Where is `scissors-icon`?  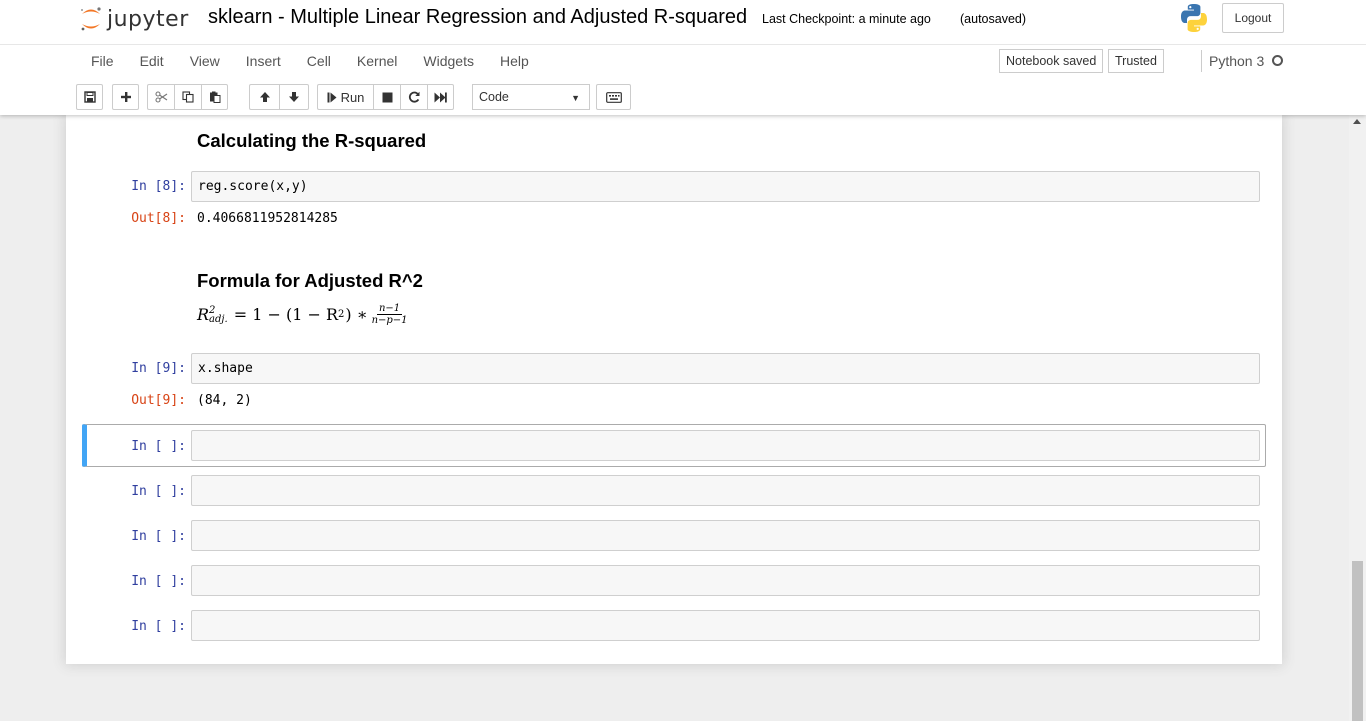 scissors-icon is located at coordinates (160, 97).